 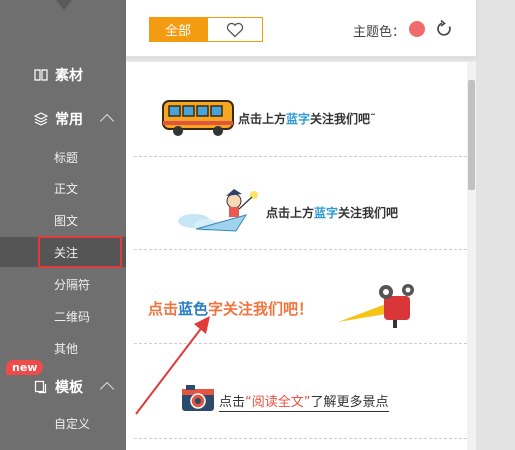 I want to click on sidebar-item-label: 模板, so click(x=69, y=388).